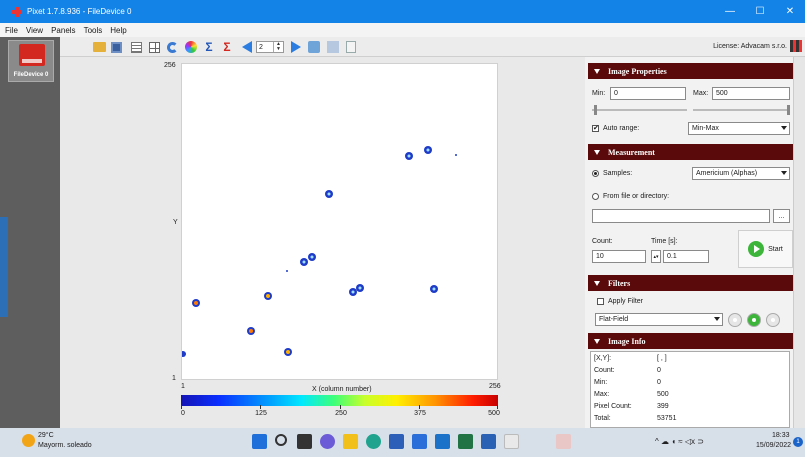 Image resolution: width=805 pixels, height=457 pixels. Describe the element at coordinates (278, 47) in the screenshot. I see `stepper-arrows-icon: ▲ ▼` at that location.